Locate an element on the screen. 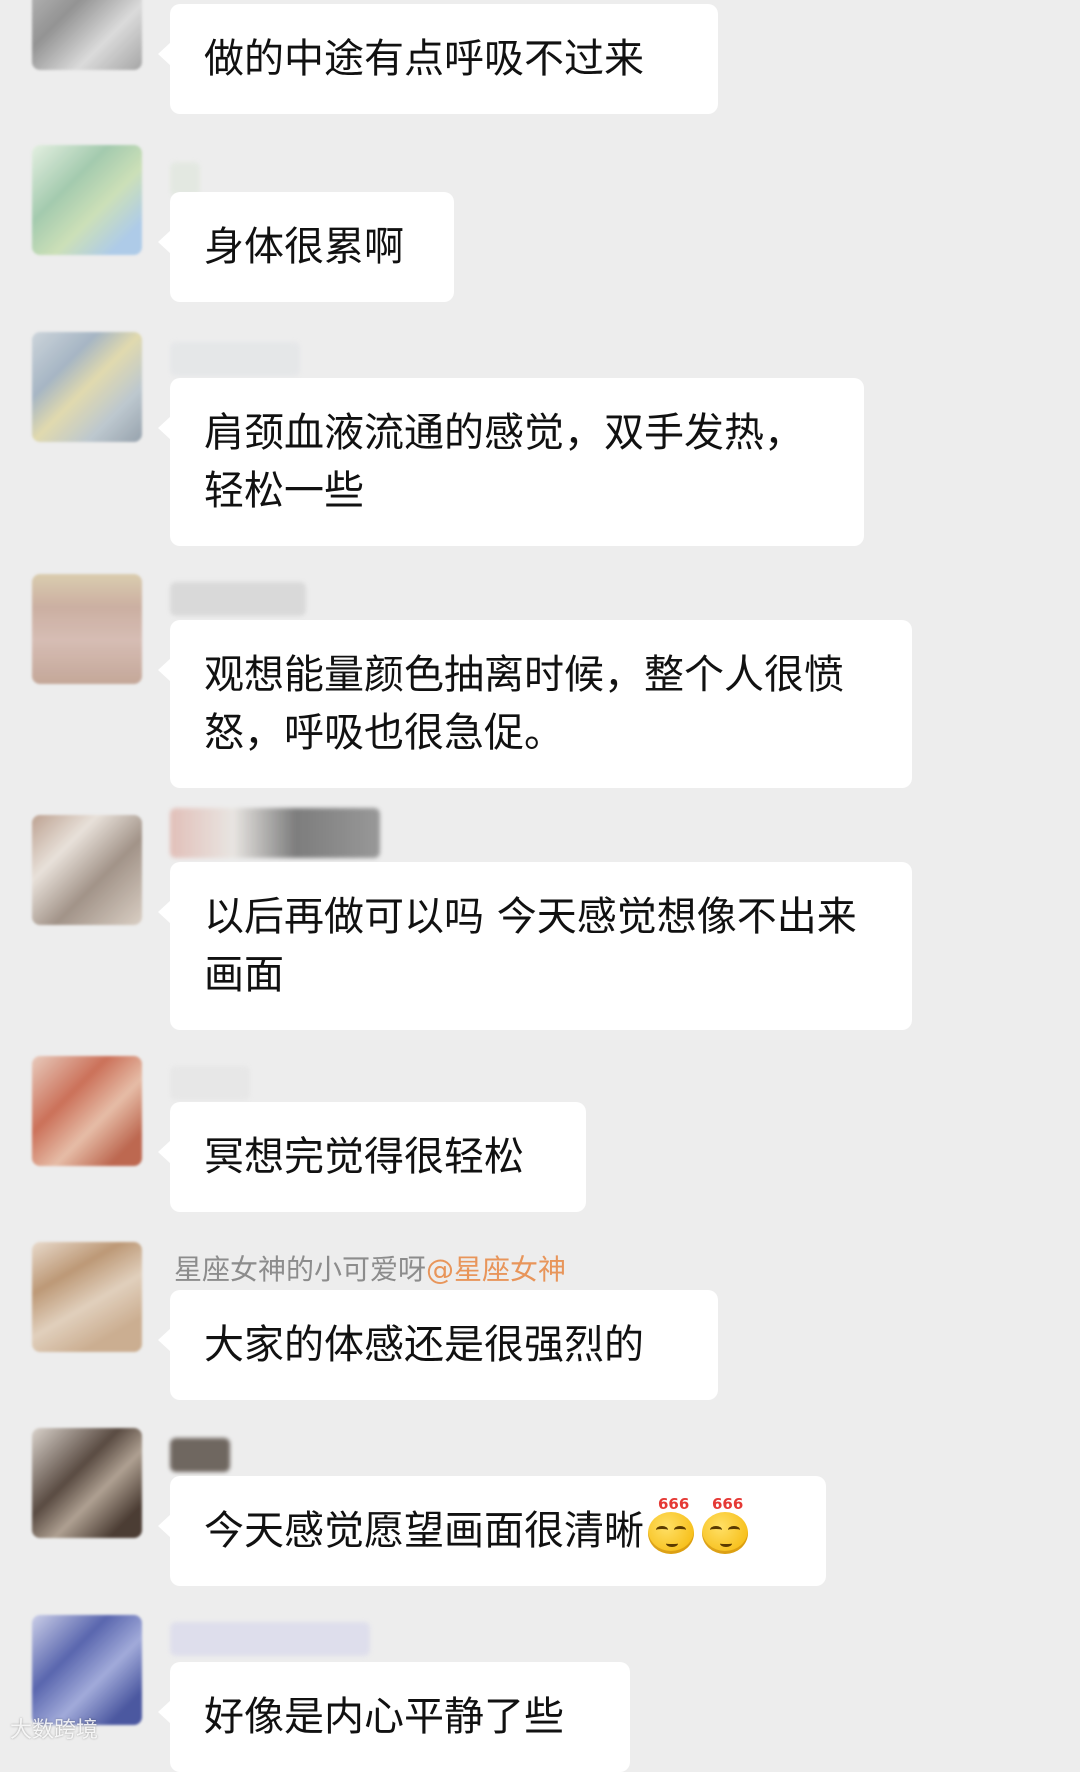  sender-name: 星座女神的小可爱呀@星座女神 is located at coordinates (370, 1268).